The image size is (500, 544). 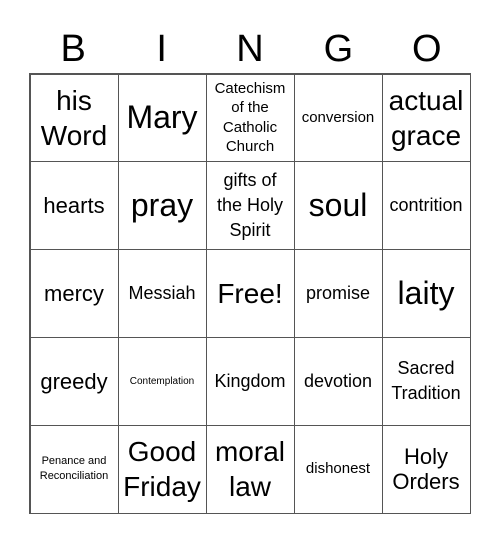 I want to click on header-letter-n: N, so click(x=250, y=49).